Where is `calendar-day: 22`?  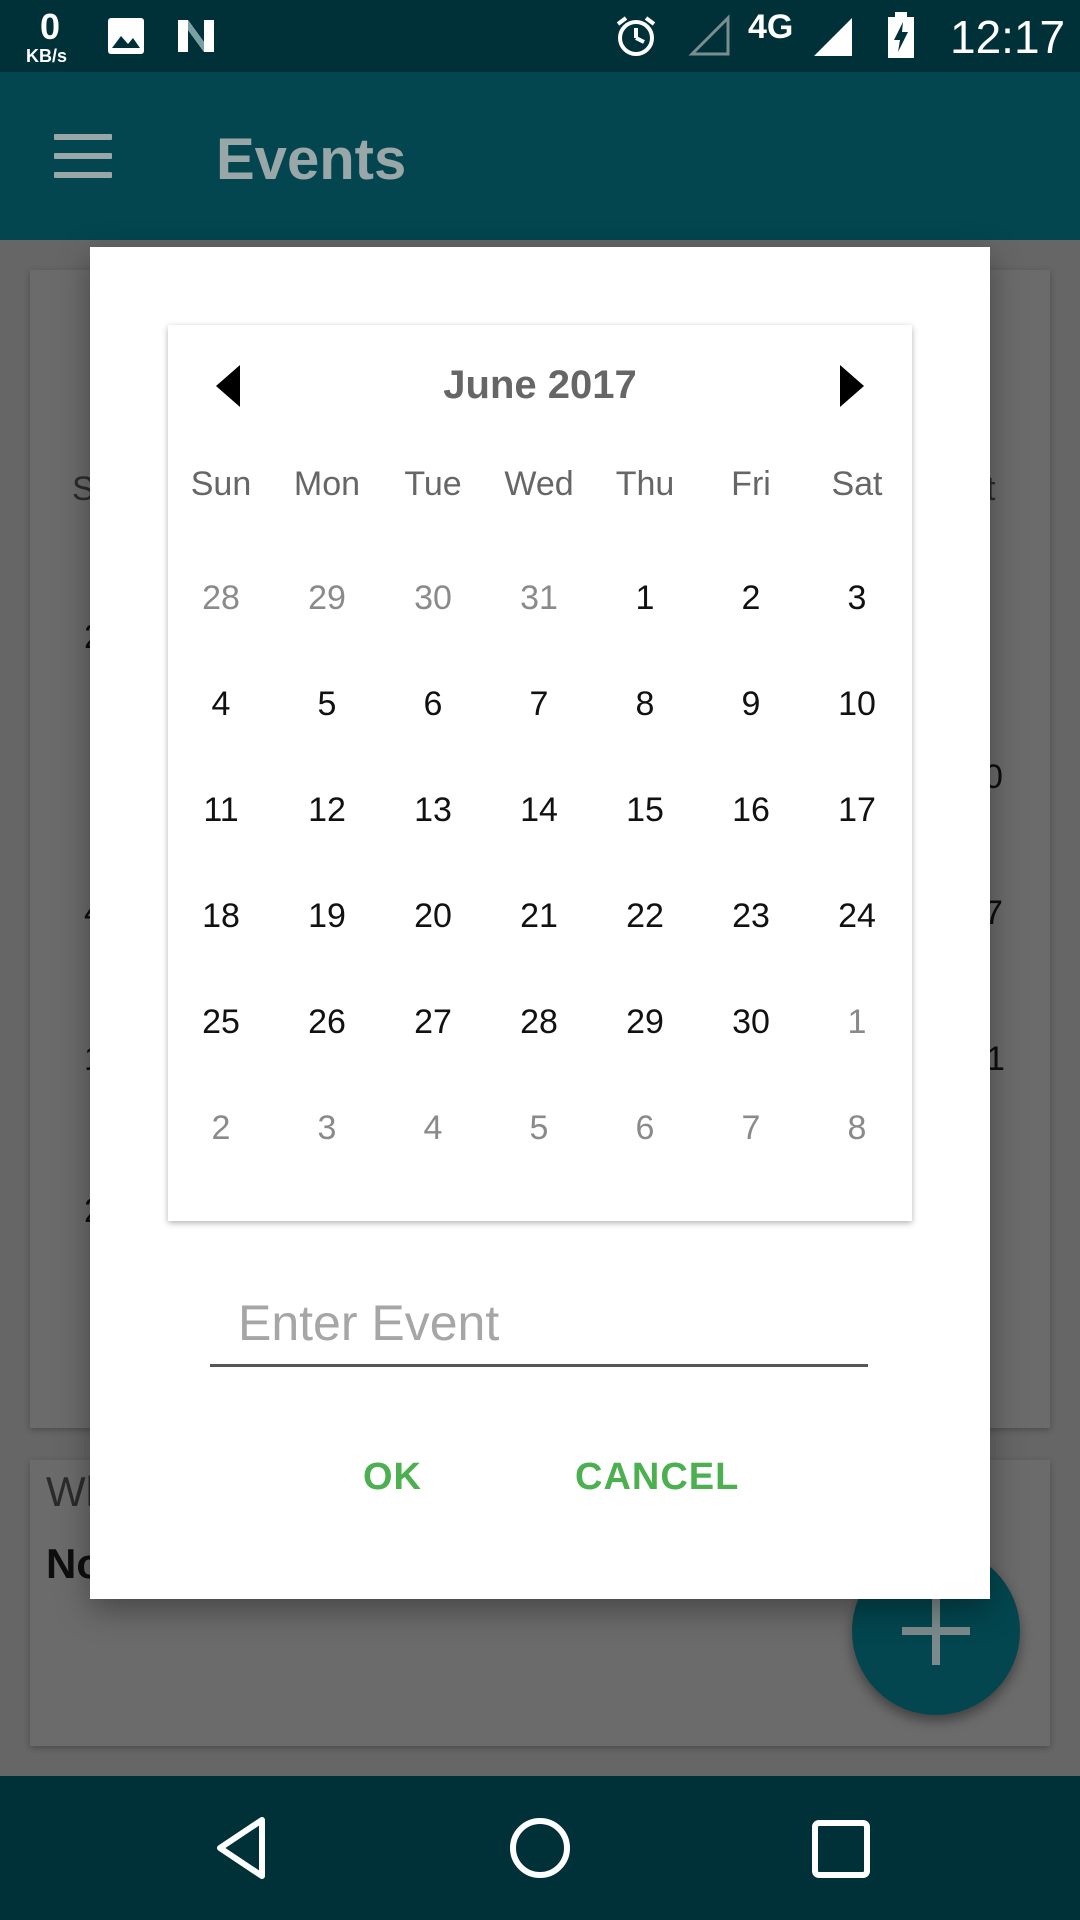 calendar-day: 22 is located at coordinates (645, 916).